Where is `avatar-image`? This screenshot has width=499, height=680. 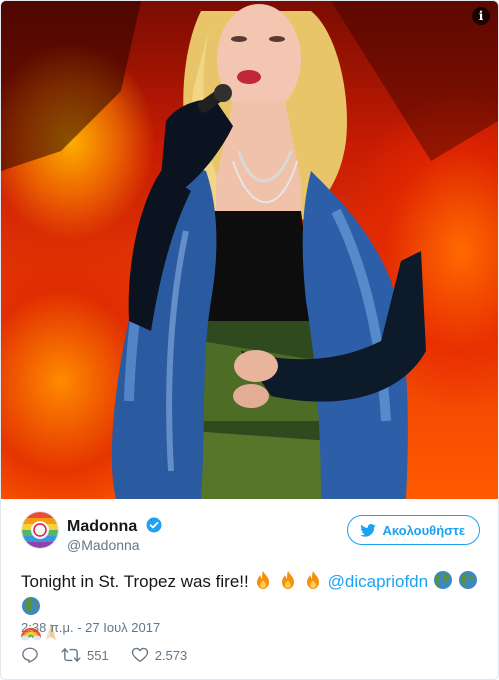 avatar-image is located at coordinates (40, 530).